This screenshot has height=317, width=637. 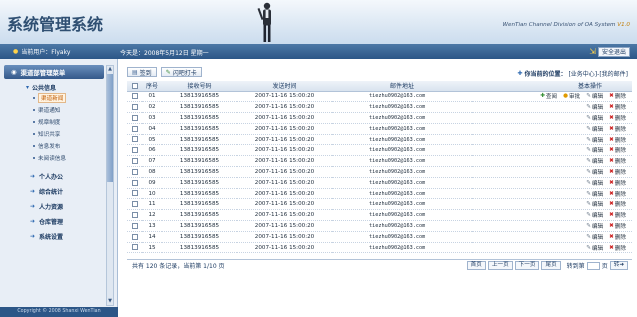 What do you see at coordinates (54, 98) in the screenshot?
I see `sidebar-item-channel-news: 渠道新闻` at bounding box center [54, 98].